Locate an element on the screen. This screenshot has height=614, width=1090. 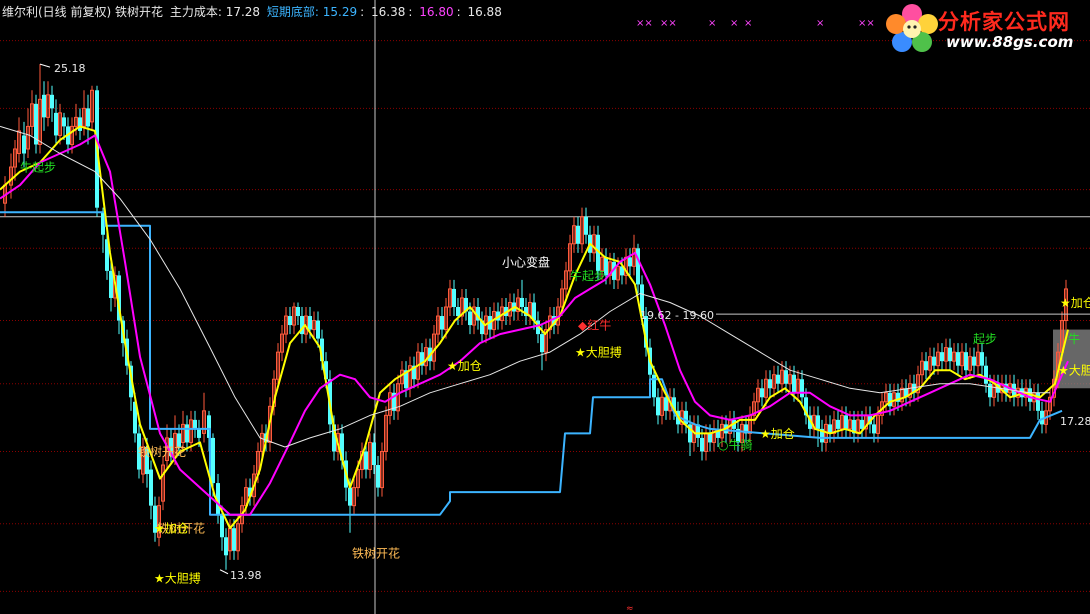
legend-sep-1: : is located at coordinates (362, 12).